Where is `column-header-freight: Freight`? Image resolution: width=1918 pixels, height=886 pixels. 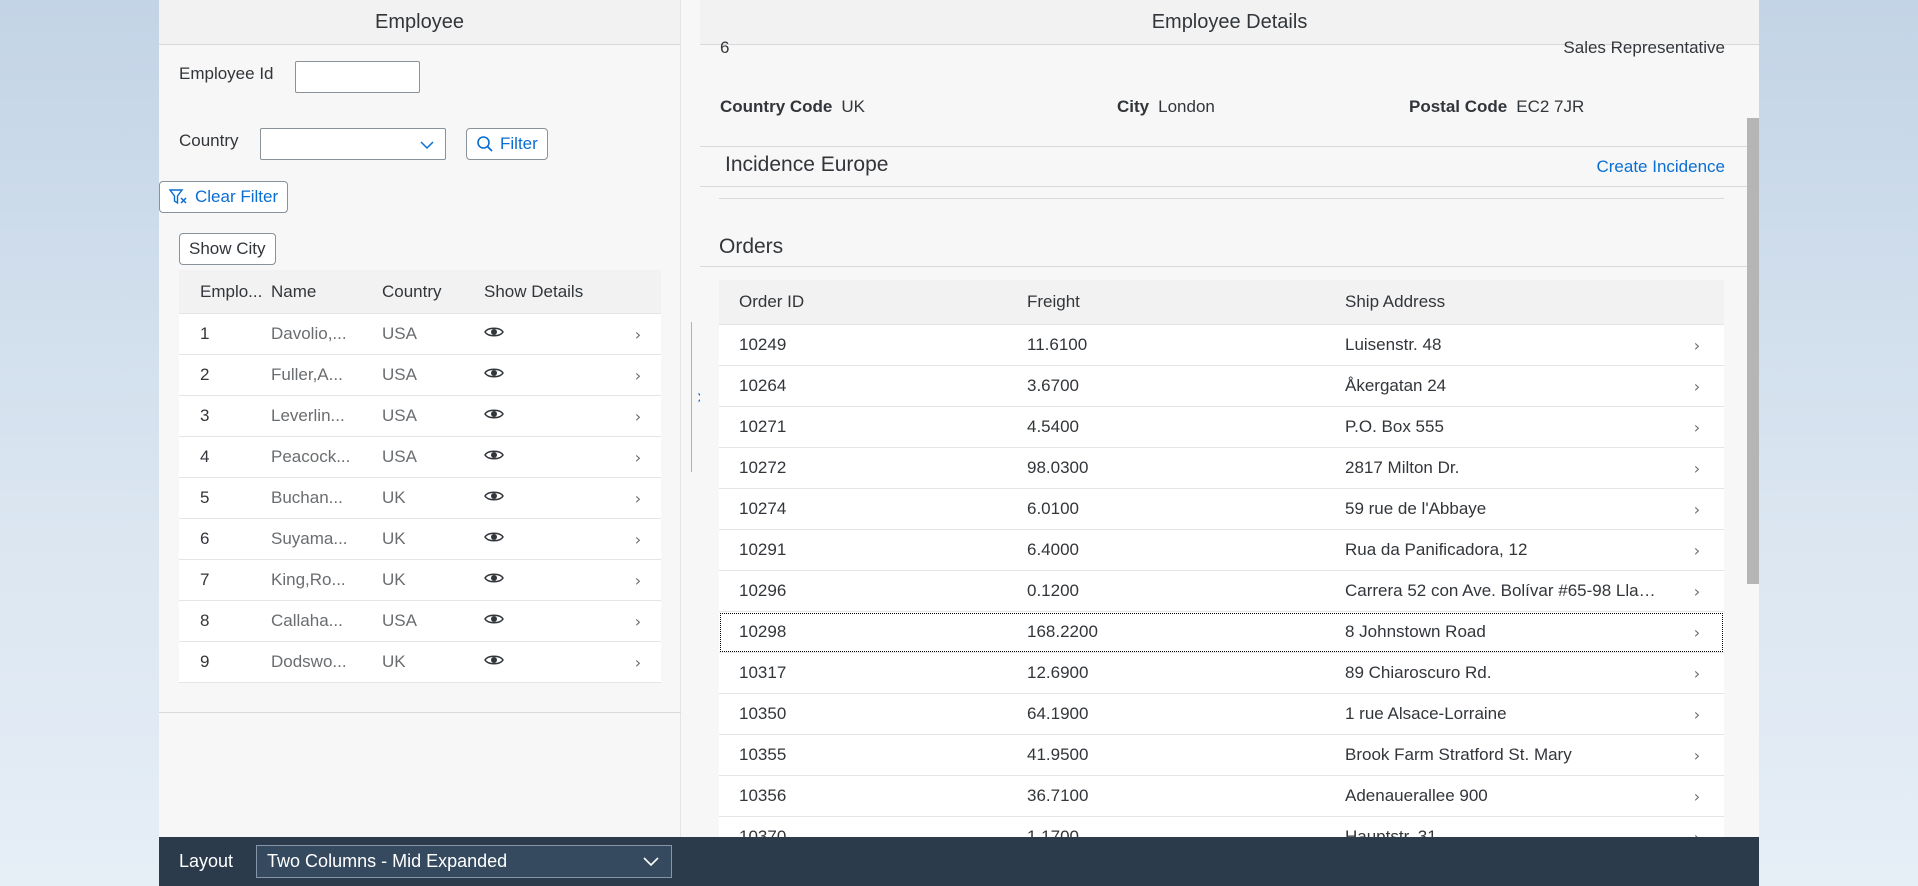
column-header-freight: Freight is located at coordinates (1186, 302).